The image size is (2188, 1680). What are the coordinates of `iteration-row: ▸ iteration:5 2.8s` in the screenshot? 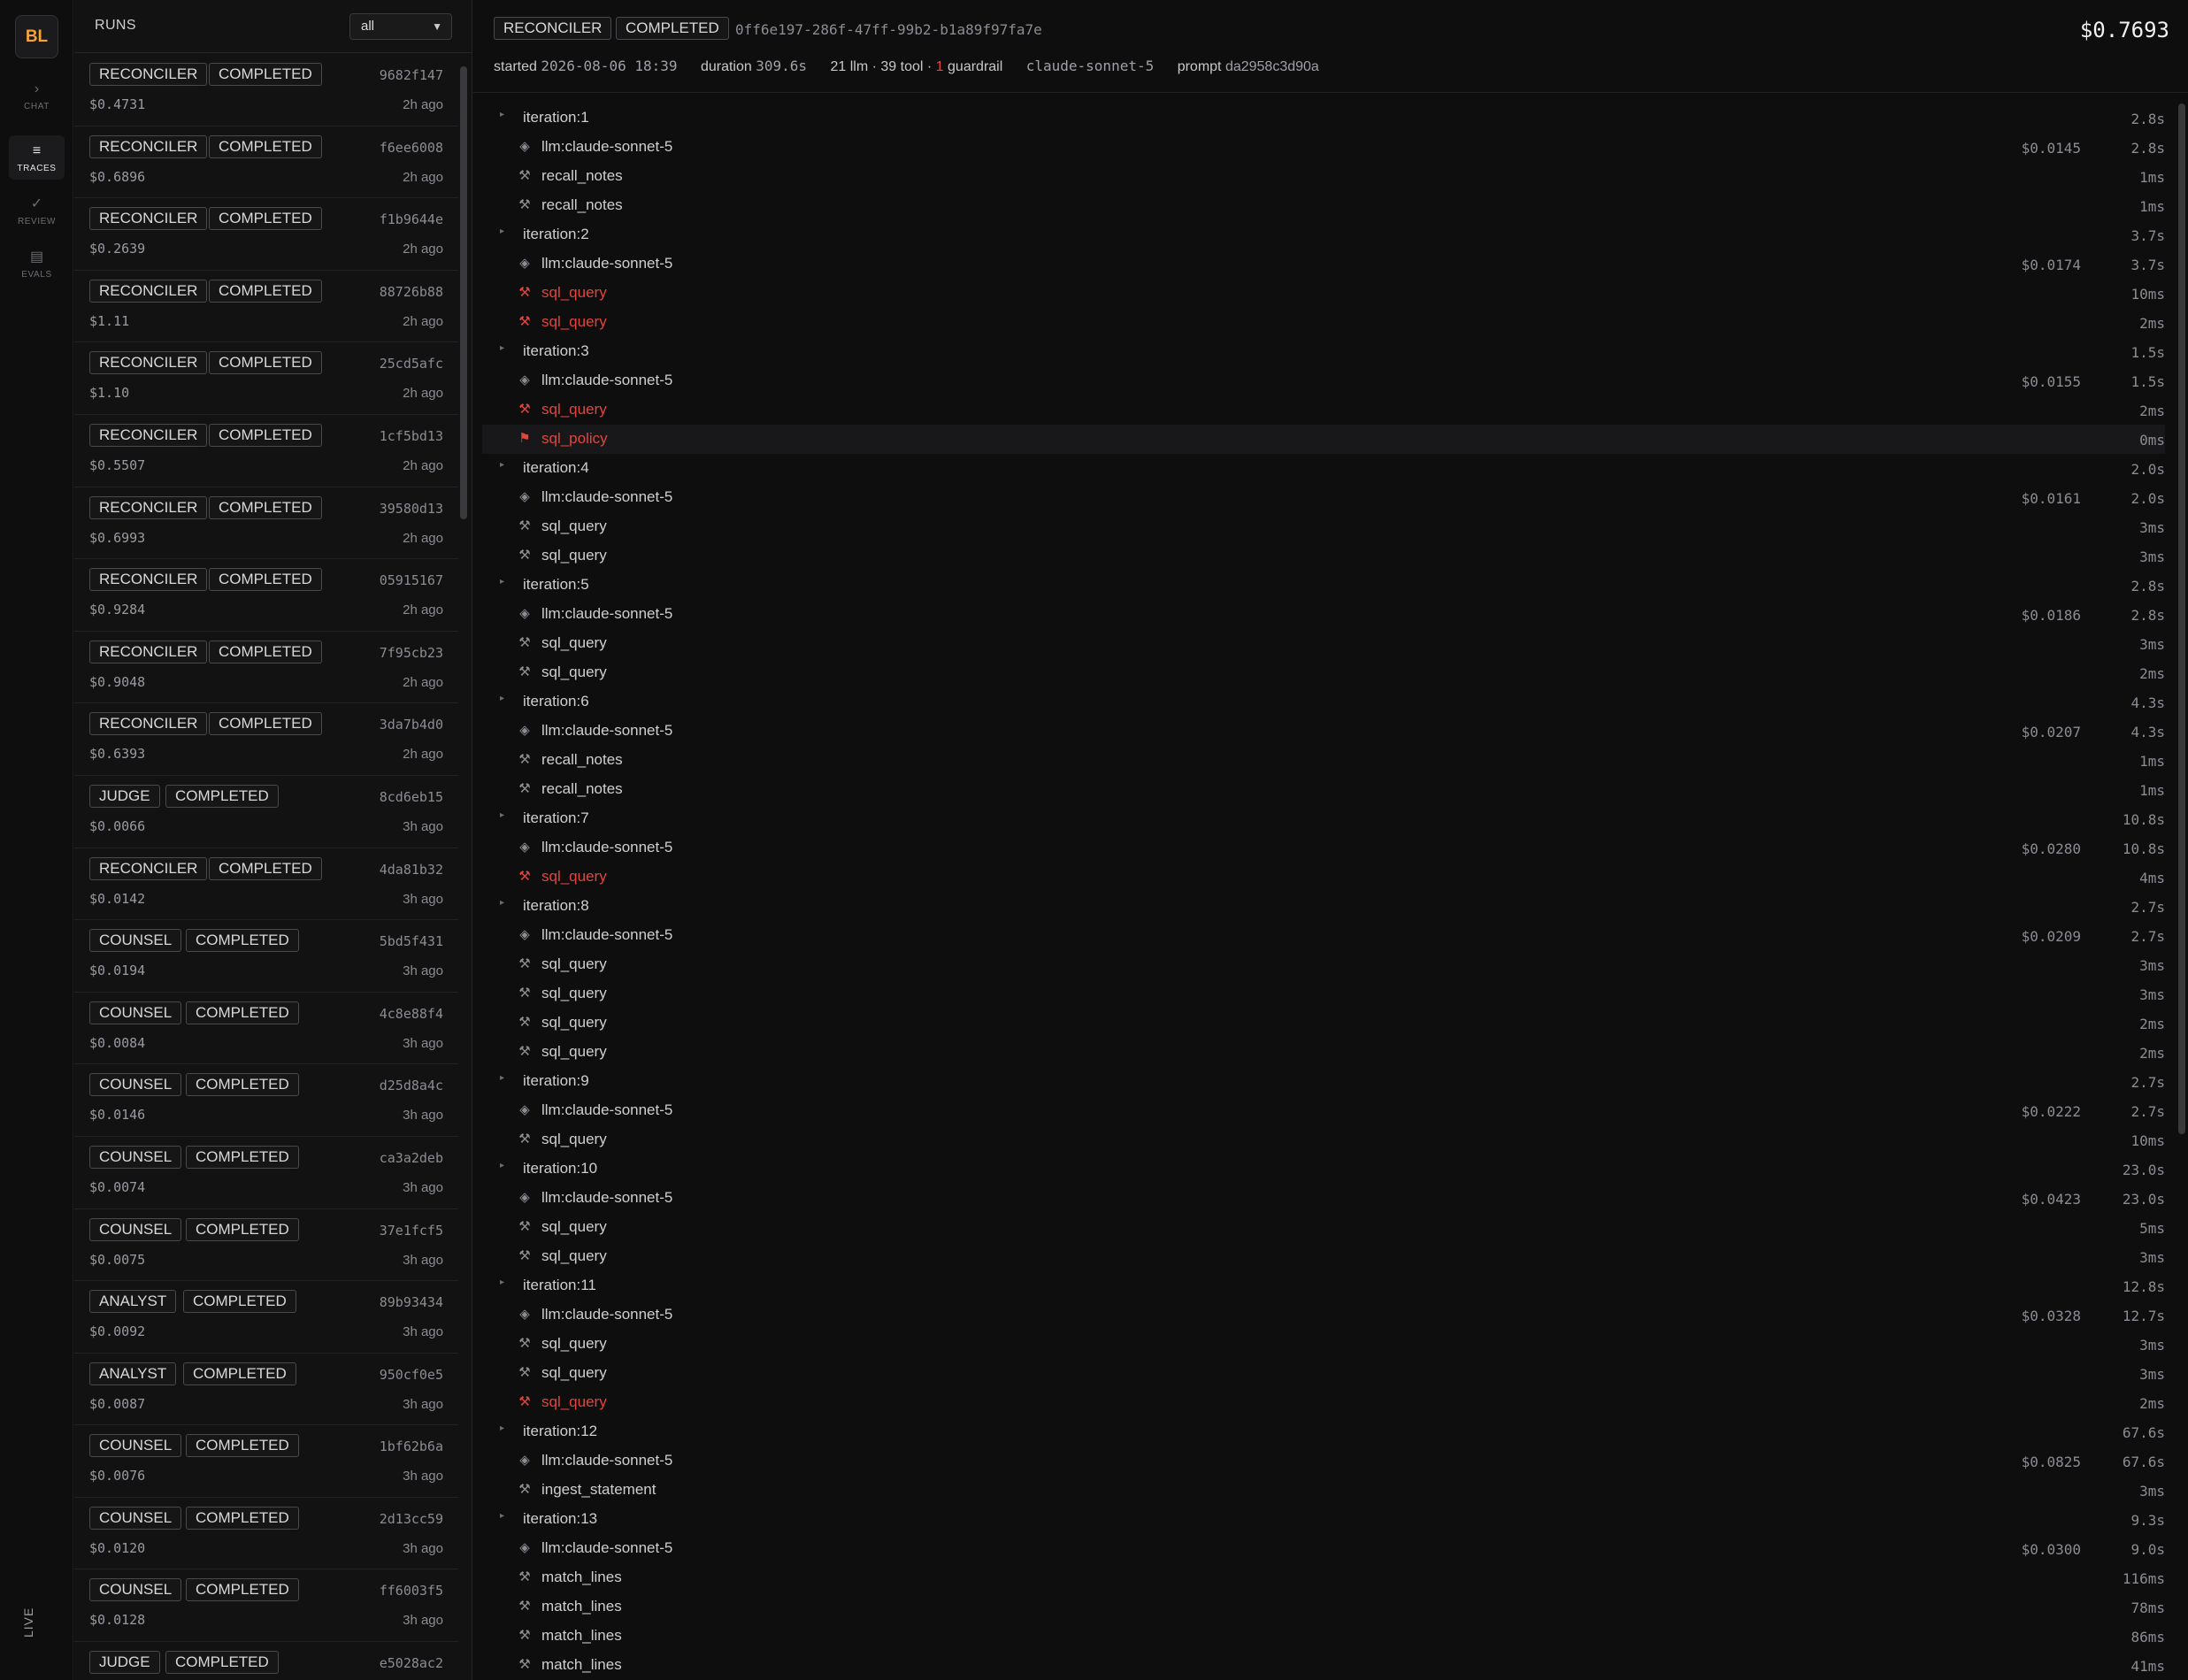 It's located at (1323, 585).